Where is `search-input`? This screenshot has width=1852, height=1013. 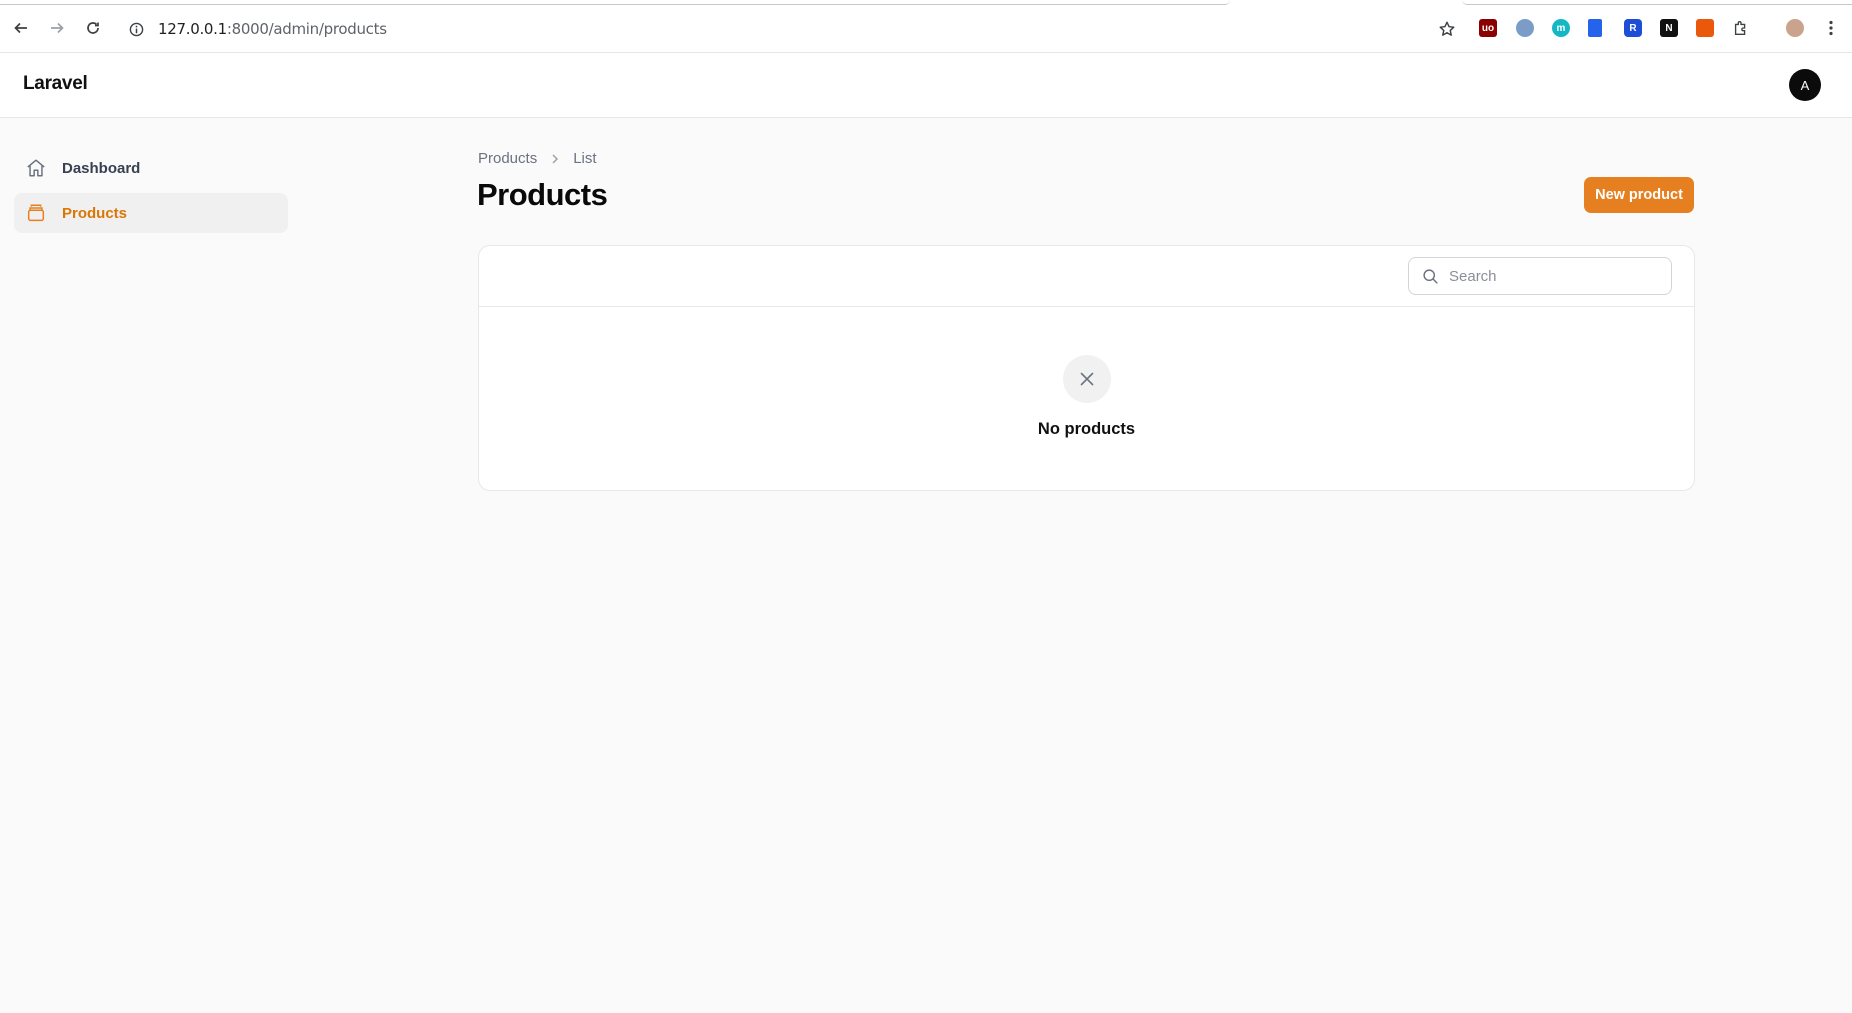
search-input is located at coordinates (1549, 276).